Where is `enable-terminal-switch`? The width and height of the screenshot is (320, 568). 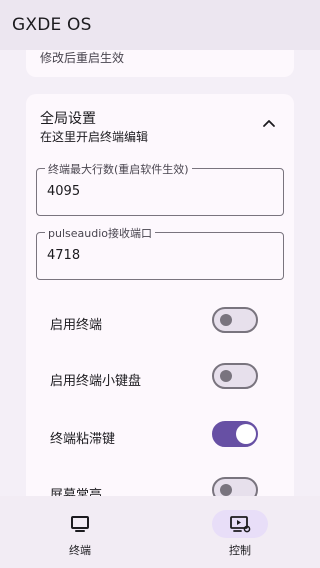 enable-terminal-switch is located at coordinates (235, 320).